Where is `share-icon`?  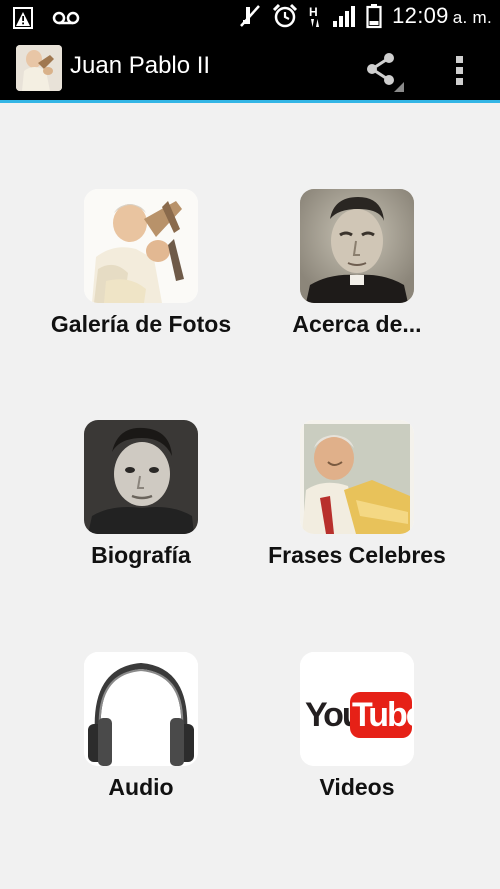
share-icon is located at coordinates (382, 74).